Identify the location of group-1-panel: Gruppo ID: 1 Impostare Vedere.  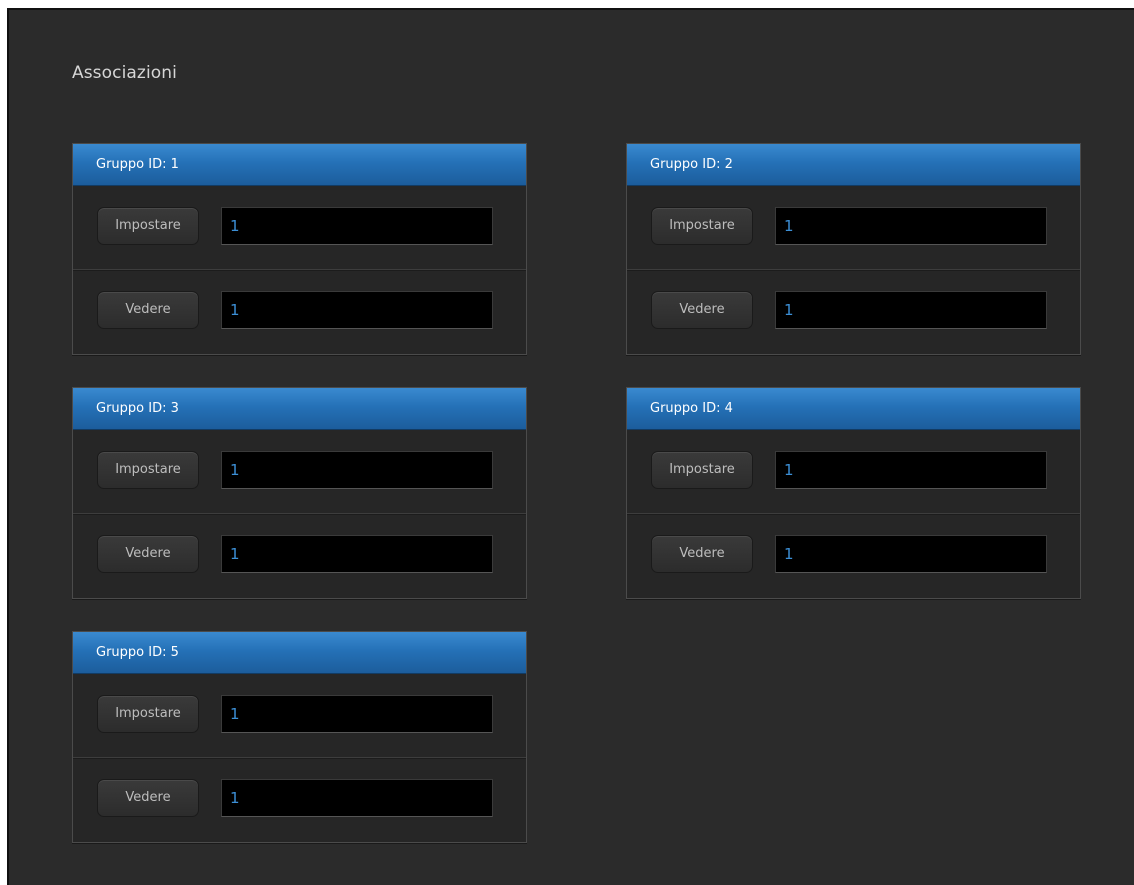
(299, 249).